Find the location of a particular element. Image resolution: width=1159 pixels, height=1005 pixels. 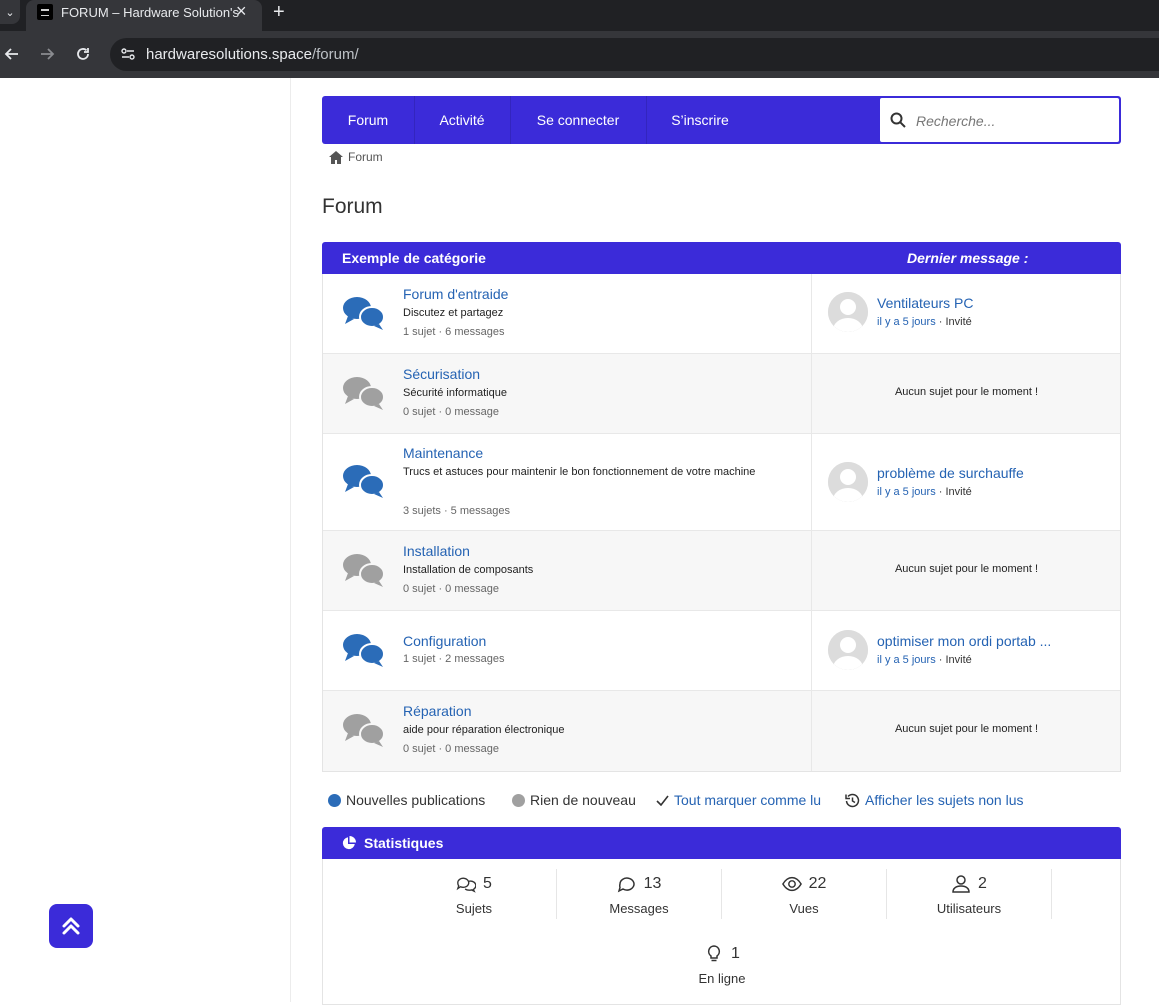

forum-title-link: Configuration is located at coordinates (444, 641).